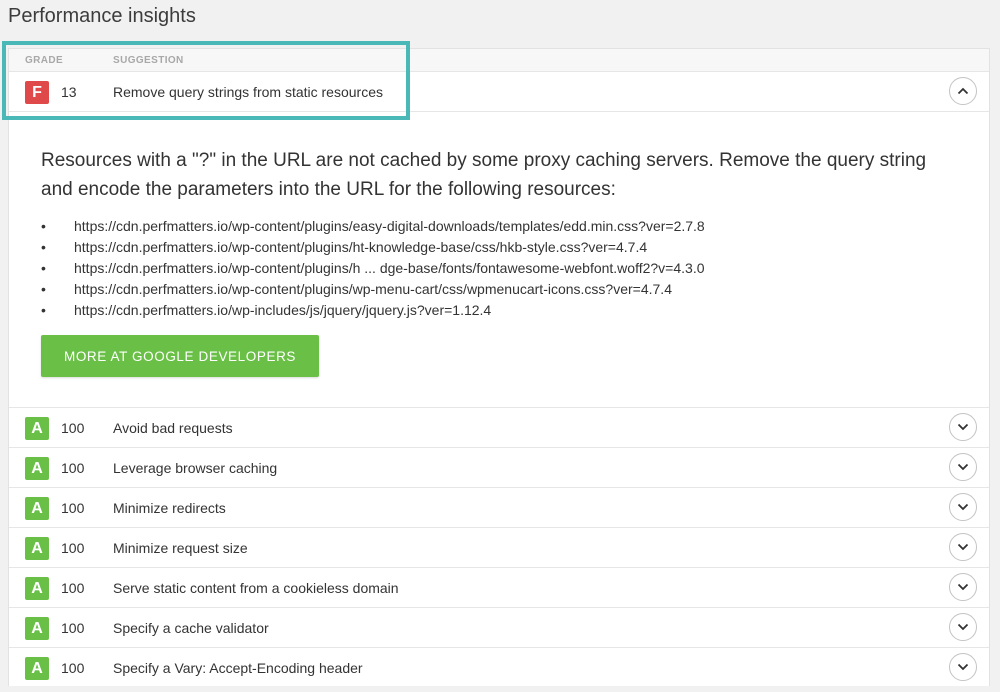  I want to click on chevron-up-icon, so click(963, 91).